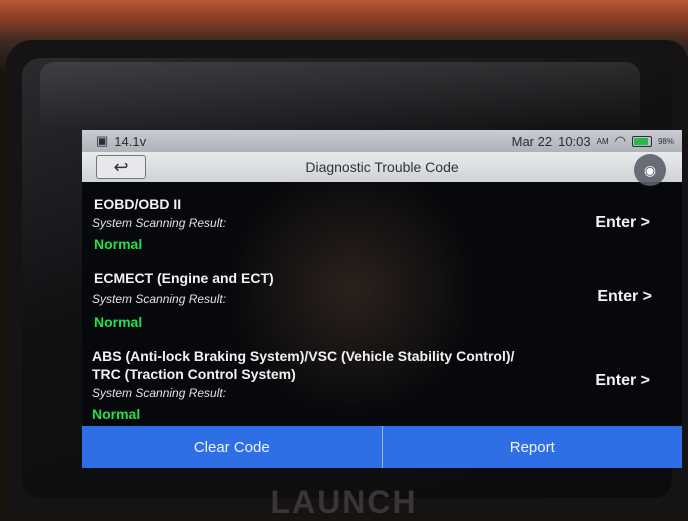  Describe the element at coordinates (641, 141) in the screenshot. I see `battery-icon` at that location.